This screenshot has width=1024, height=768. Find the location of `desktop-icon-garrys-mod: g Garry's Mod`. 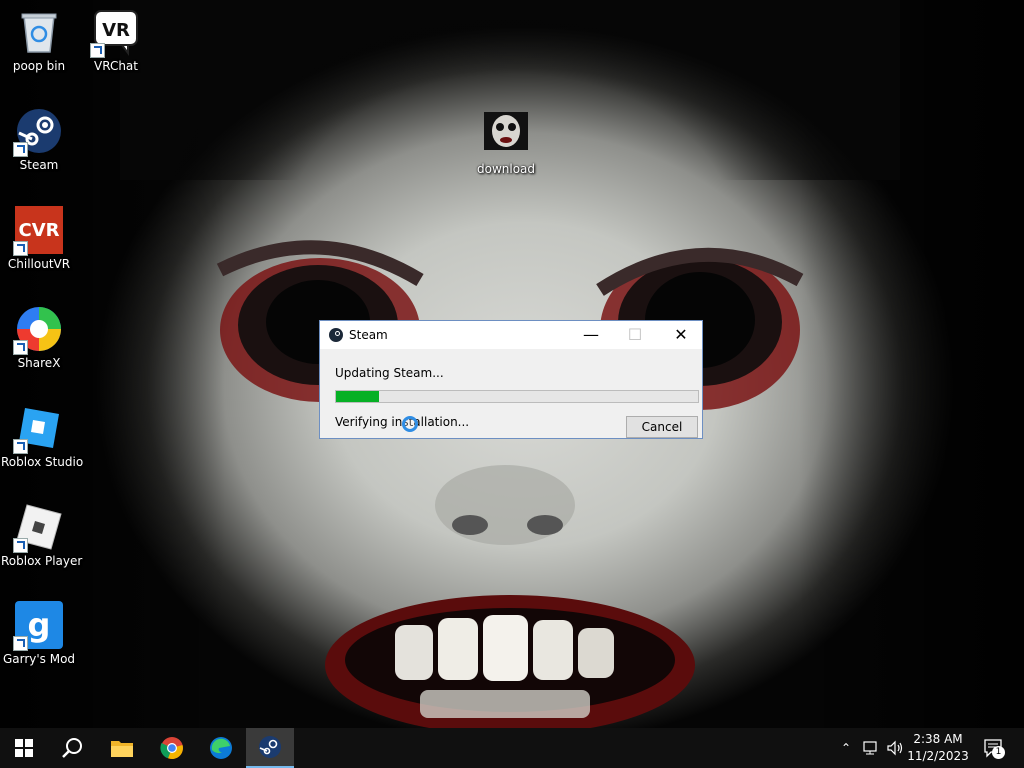

desktop-icon-garrys-mod: g Garry's Mod is located at coordinates (39, 633).